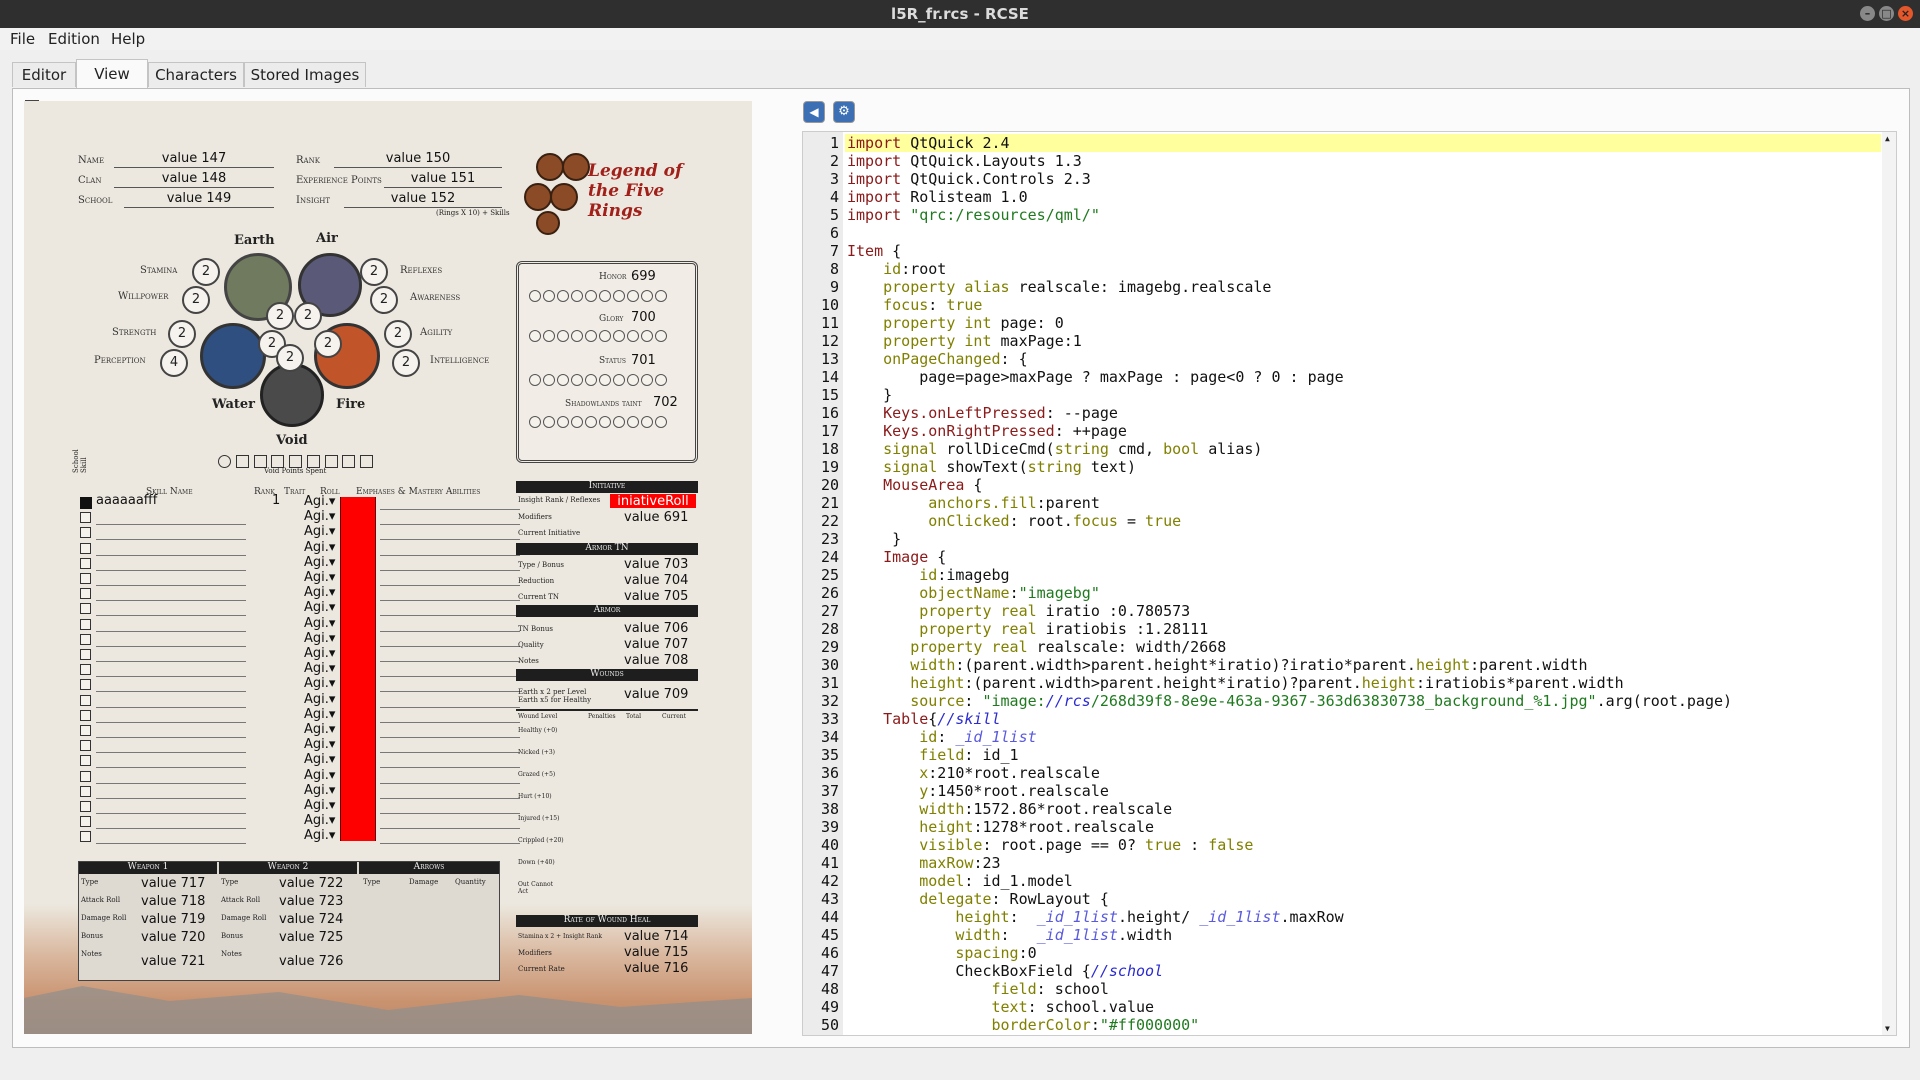 This screenshot has width=1920, height=1080. Describe the element at coordinates (964, 341) in the screenshot. I see `code-line: property int maxPage:1` at that location.